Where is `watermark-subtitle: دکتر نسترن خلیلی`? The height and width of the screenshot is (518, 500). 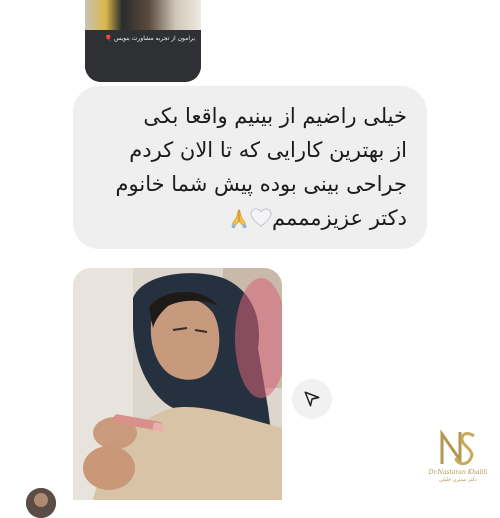
watermark-subtitle: دکتر نسترن خلیلی is located at coordinates (458, 480).